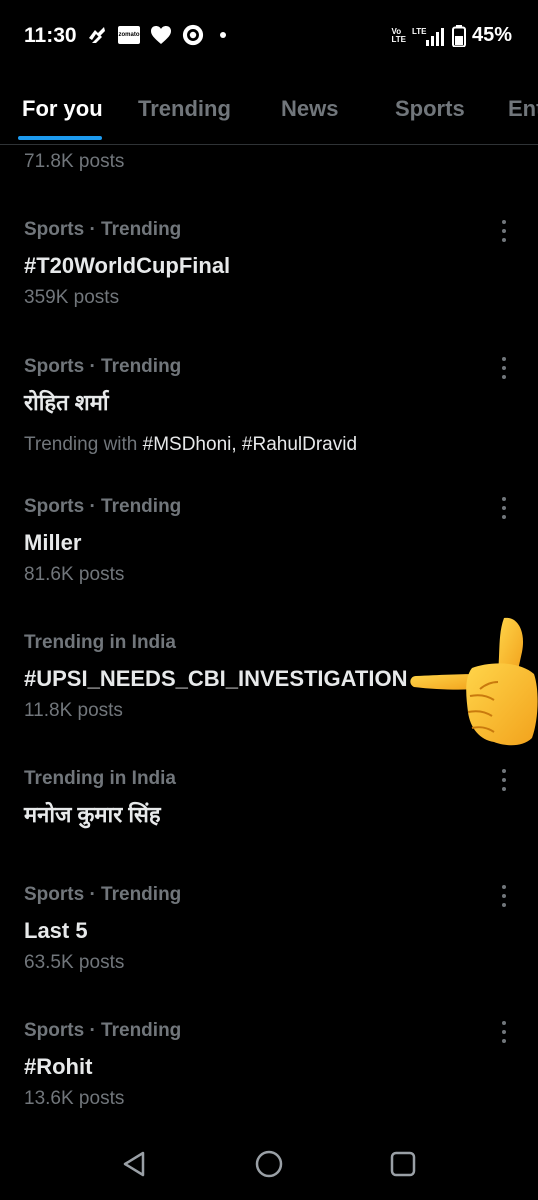 The width and height of the screenshot is (538, 1200). Describe the element at coordinates (271, 162) in the screenshot. I see `trend-item-partial: 71.8K posts` at that location.